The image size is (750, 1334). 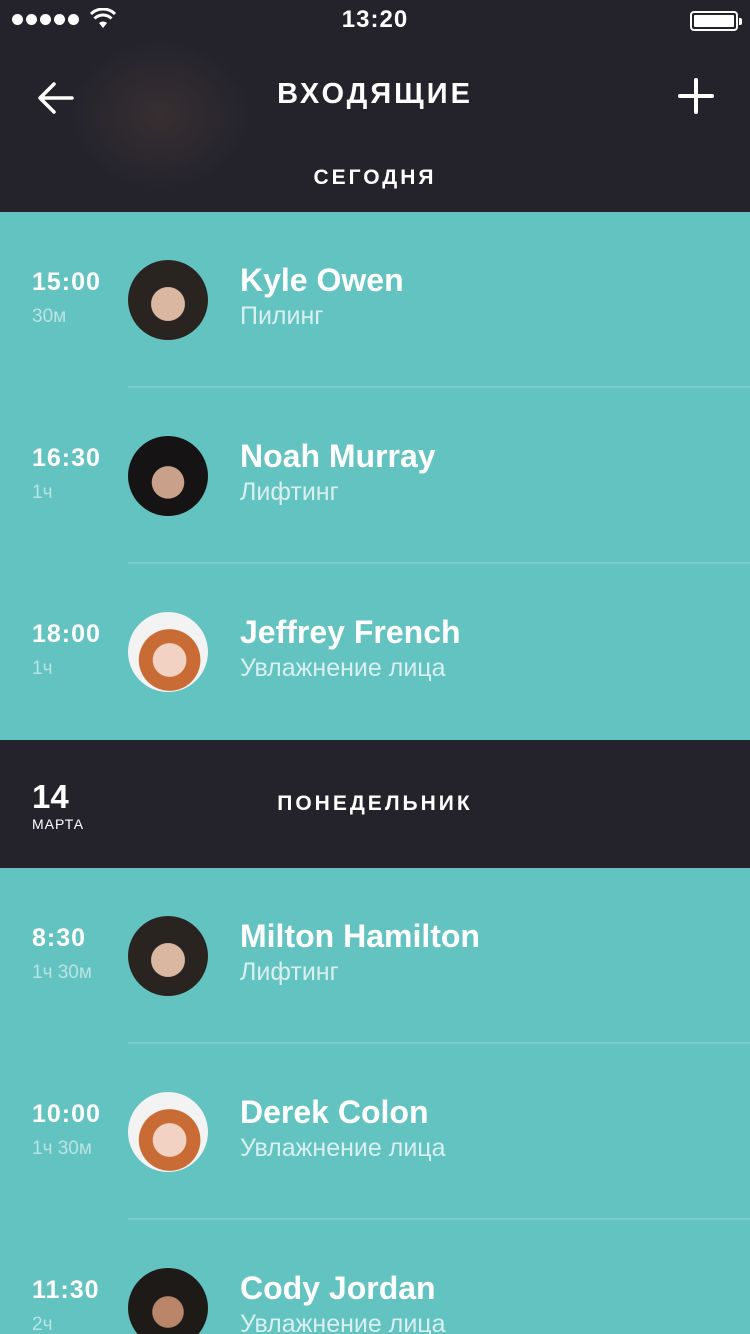 I want to click on appointment-duration: 2ч, so click(x=42, y=1324).